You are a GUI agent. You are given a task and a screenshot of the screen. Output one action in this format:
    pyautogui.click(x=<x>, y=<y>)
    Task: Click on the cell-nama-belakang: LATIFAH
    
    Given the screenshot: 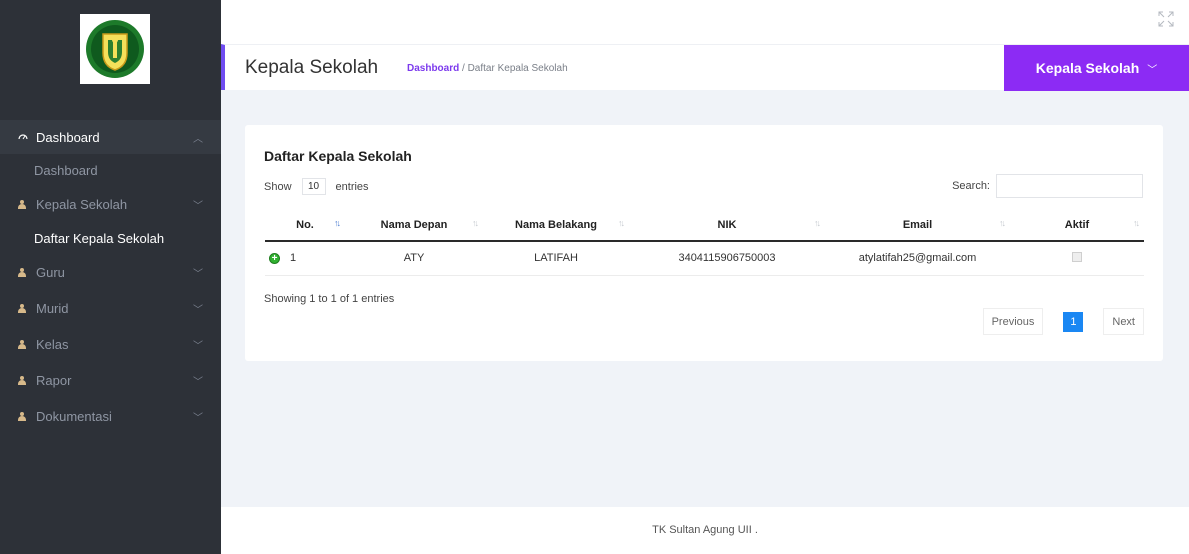 What is the action you would take?
    pyautogui.click(x=556, y=258)
    